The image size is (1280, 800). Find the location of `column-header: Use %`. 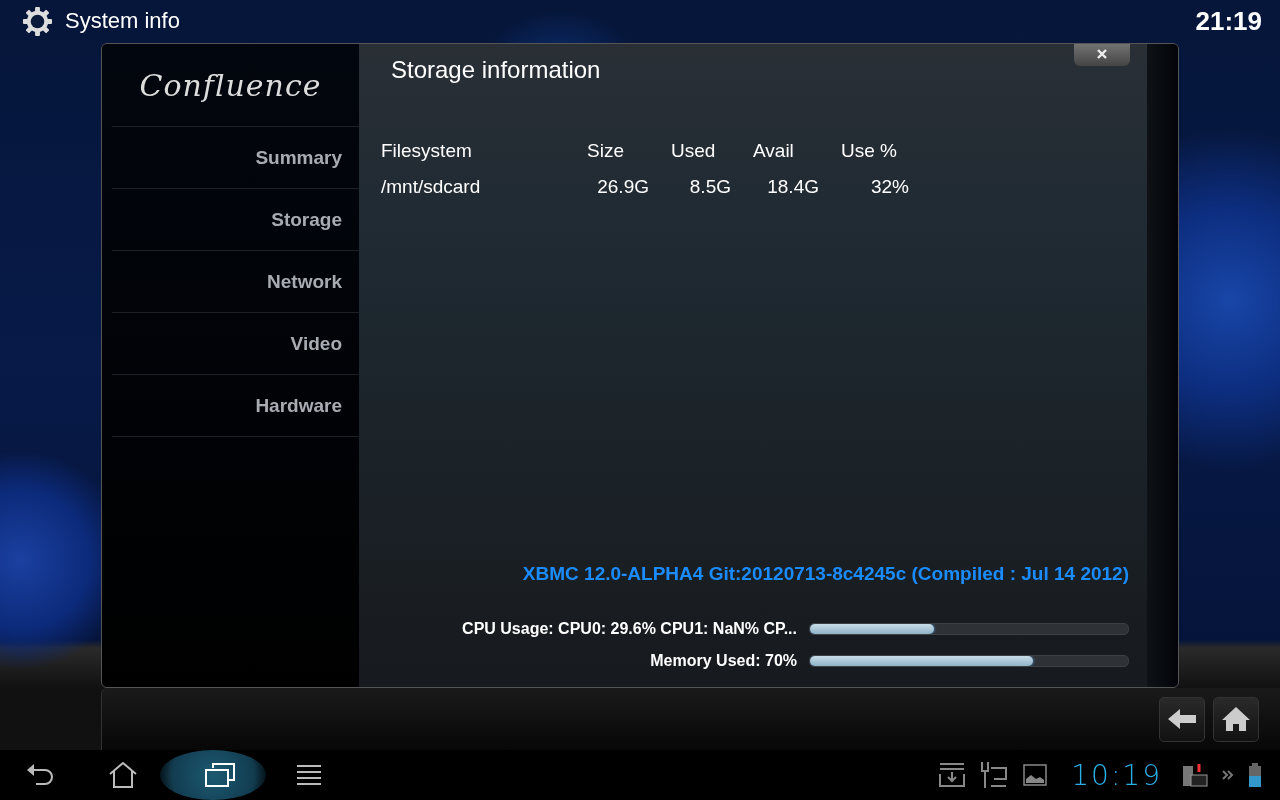

column-header: Use % is located at coordinates (869, 150).